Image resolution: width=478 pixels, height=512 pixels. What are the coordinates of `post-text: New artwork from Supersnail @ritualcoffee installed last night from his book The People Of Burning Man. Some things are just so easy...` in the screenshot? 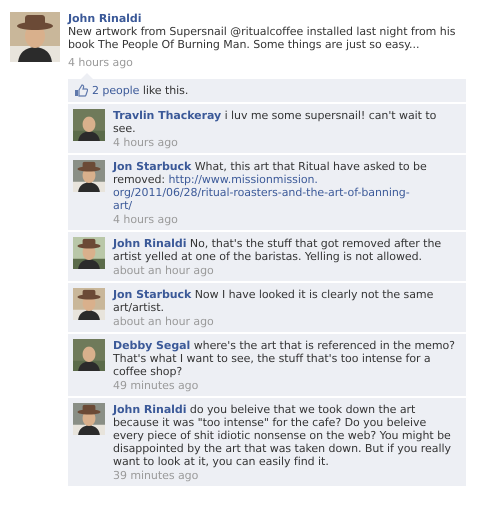 It's located at (262, 38).